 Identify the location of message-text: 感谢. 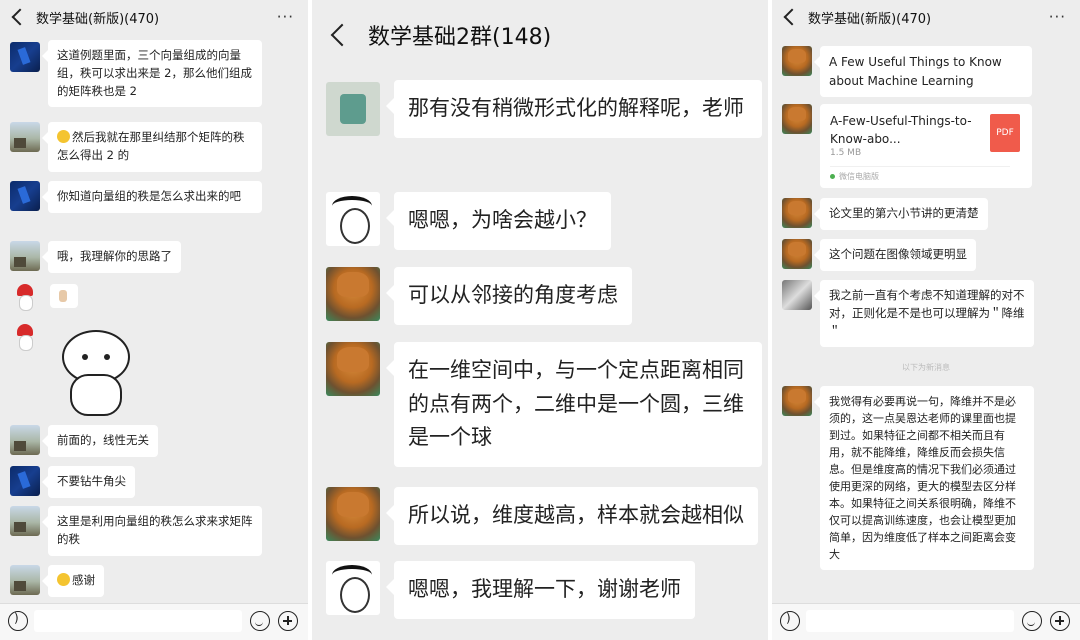
(83, 580).